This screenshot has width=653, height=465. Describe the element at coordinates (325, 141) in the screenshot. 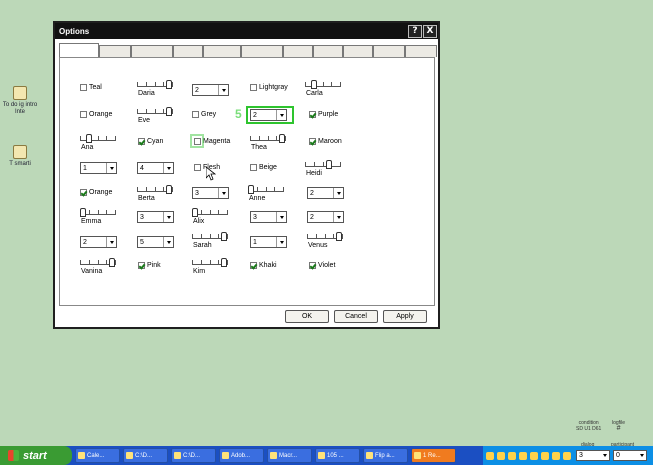

I see `checkbox-maroon: Maroon` at that location.